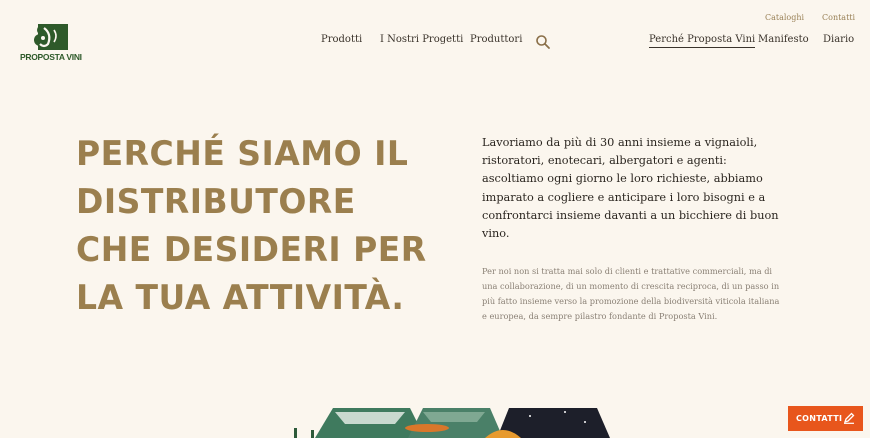 This screenshot has width=870, height=438. What do you see at coordinates (51, 57) in the screenshot?
I see `brand-name: PROPOSTA VINI` at bounding box center [51, 57].